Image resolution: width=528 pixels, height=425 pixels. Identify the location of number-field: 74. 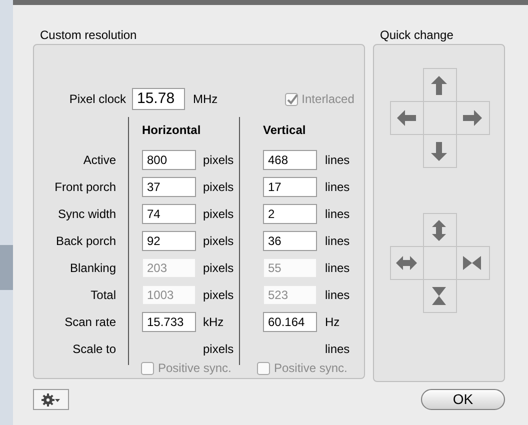
(169, 214).